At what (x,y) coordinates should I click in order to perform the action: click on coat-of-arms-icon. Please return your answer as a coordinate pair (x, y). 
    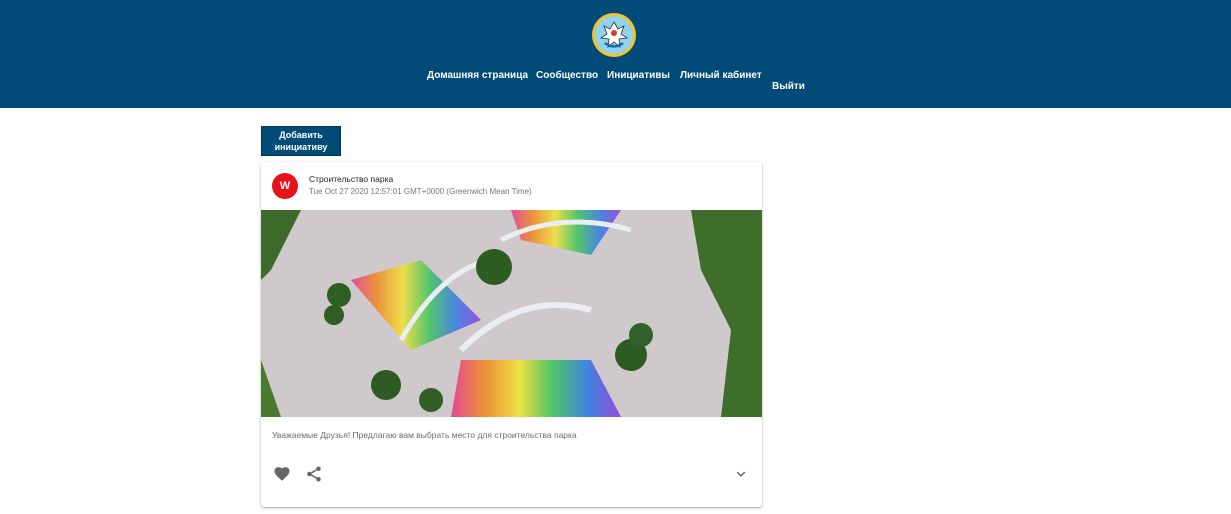
    Looking at the image, I should click on (614, 35).